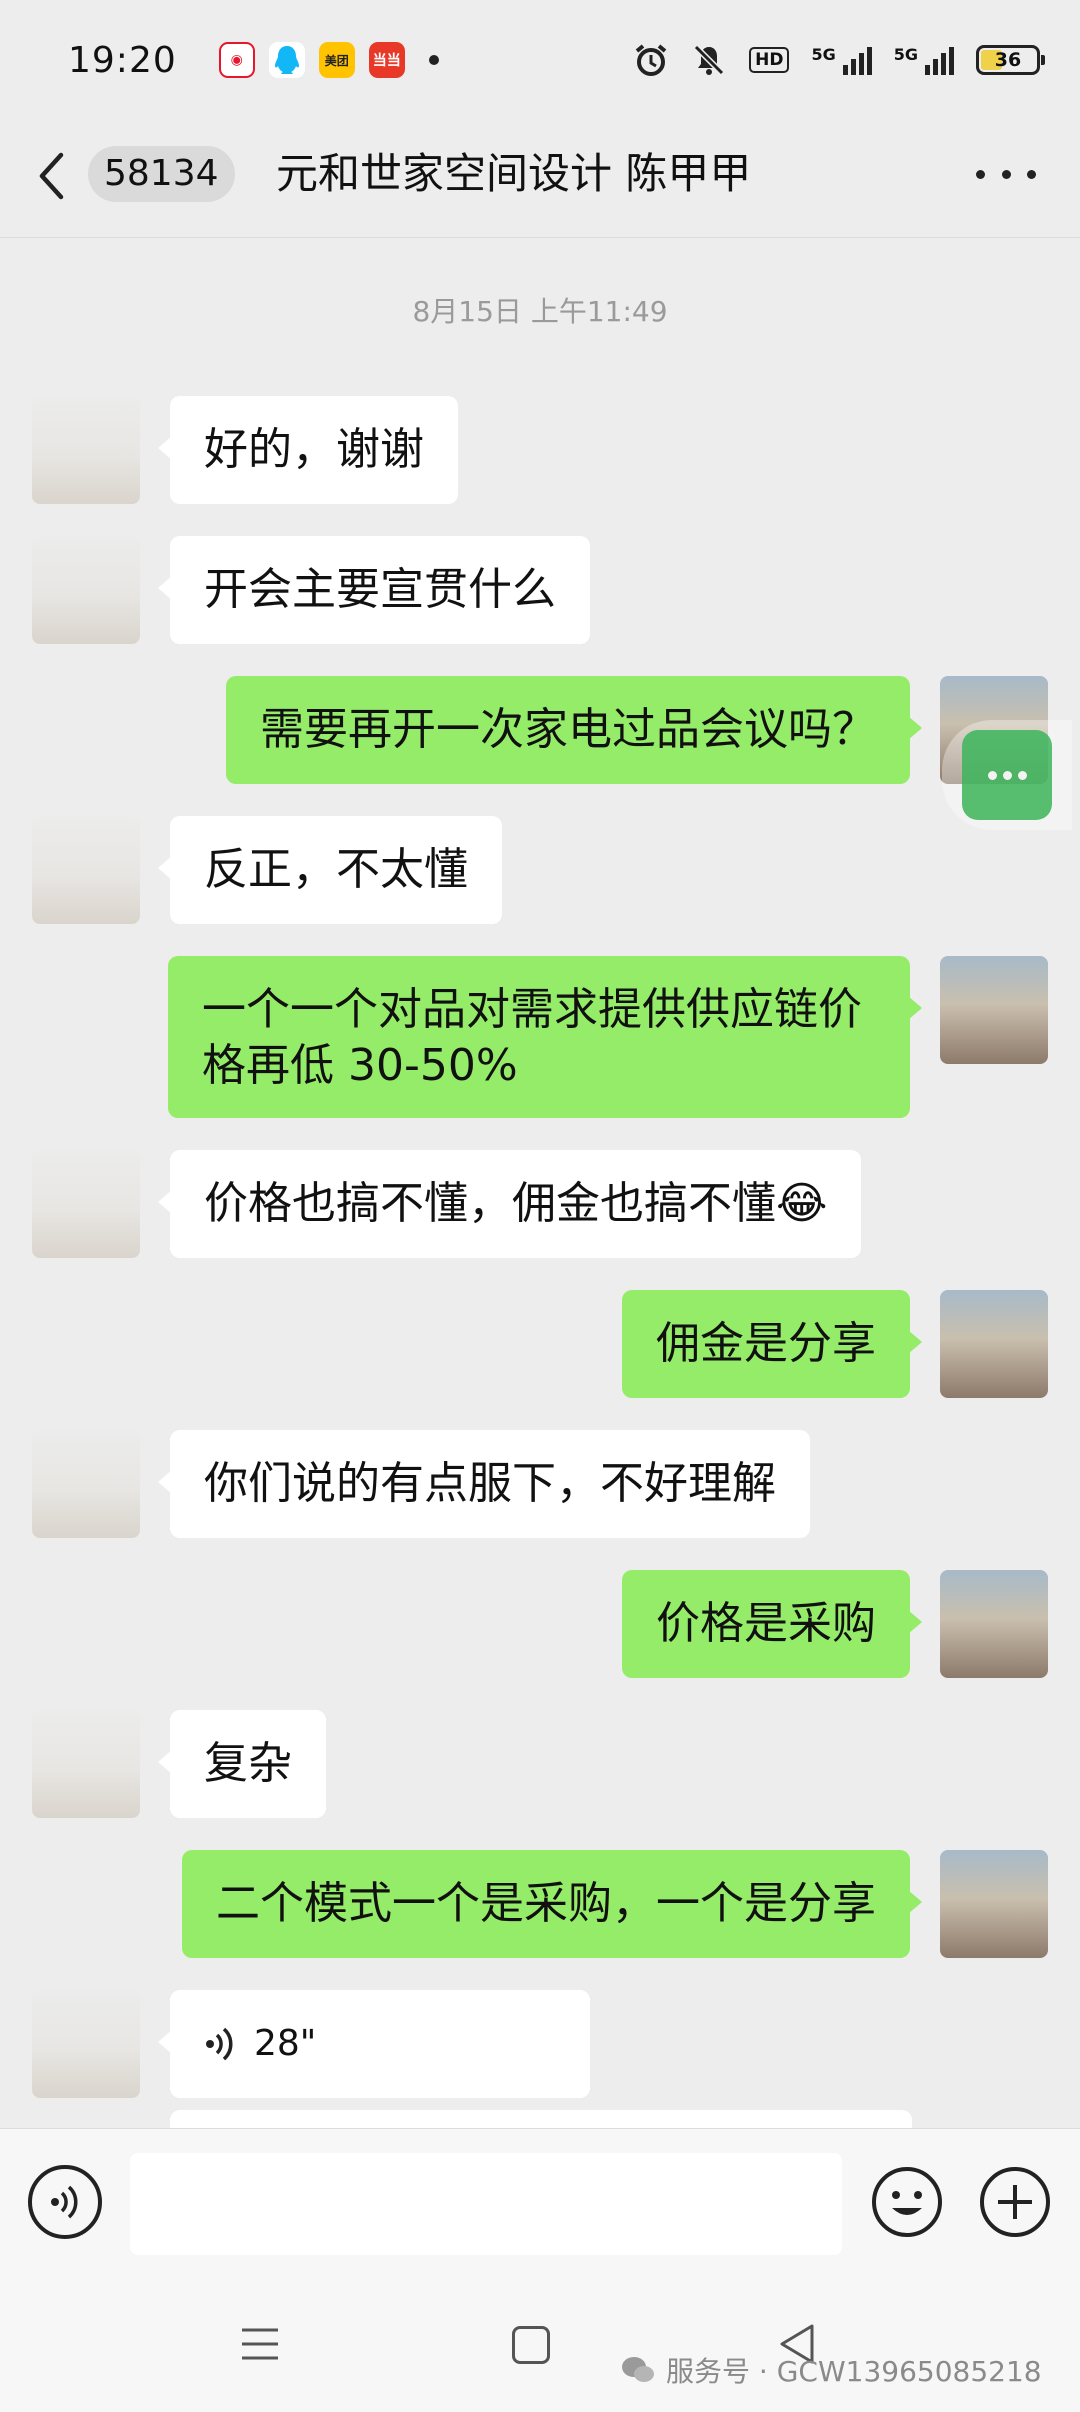  What do you see at coordinates (260, 2344) in the screenshot?
I see `recent-apps-icon` at bounding box center [260, 2344].